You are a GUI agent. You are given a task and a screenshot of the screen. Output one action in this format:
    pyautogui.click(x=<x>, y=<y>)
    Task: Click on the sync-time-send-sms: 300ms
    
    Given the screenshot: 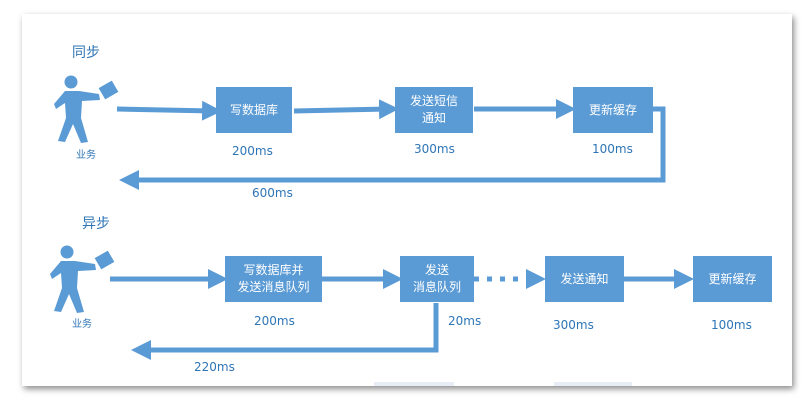 What is the action you would take?
    pyautogui.click(x=434, y=149)
    